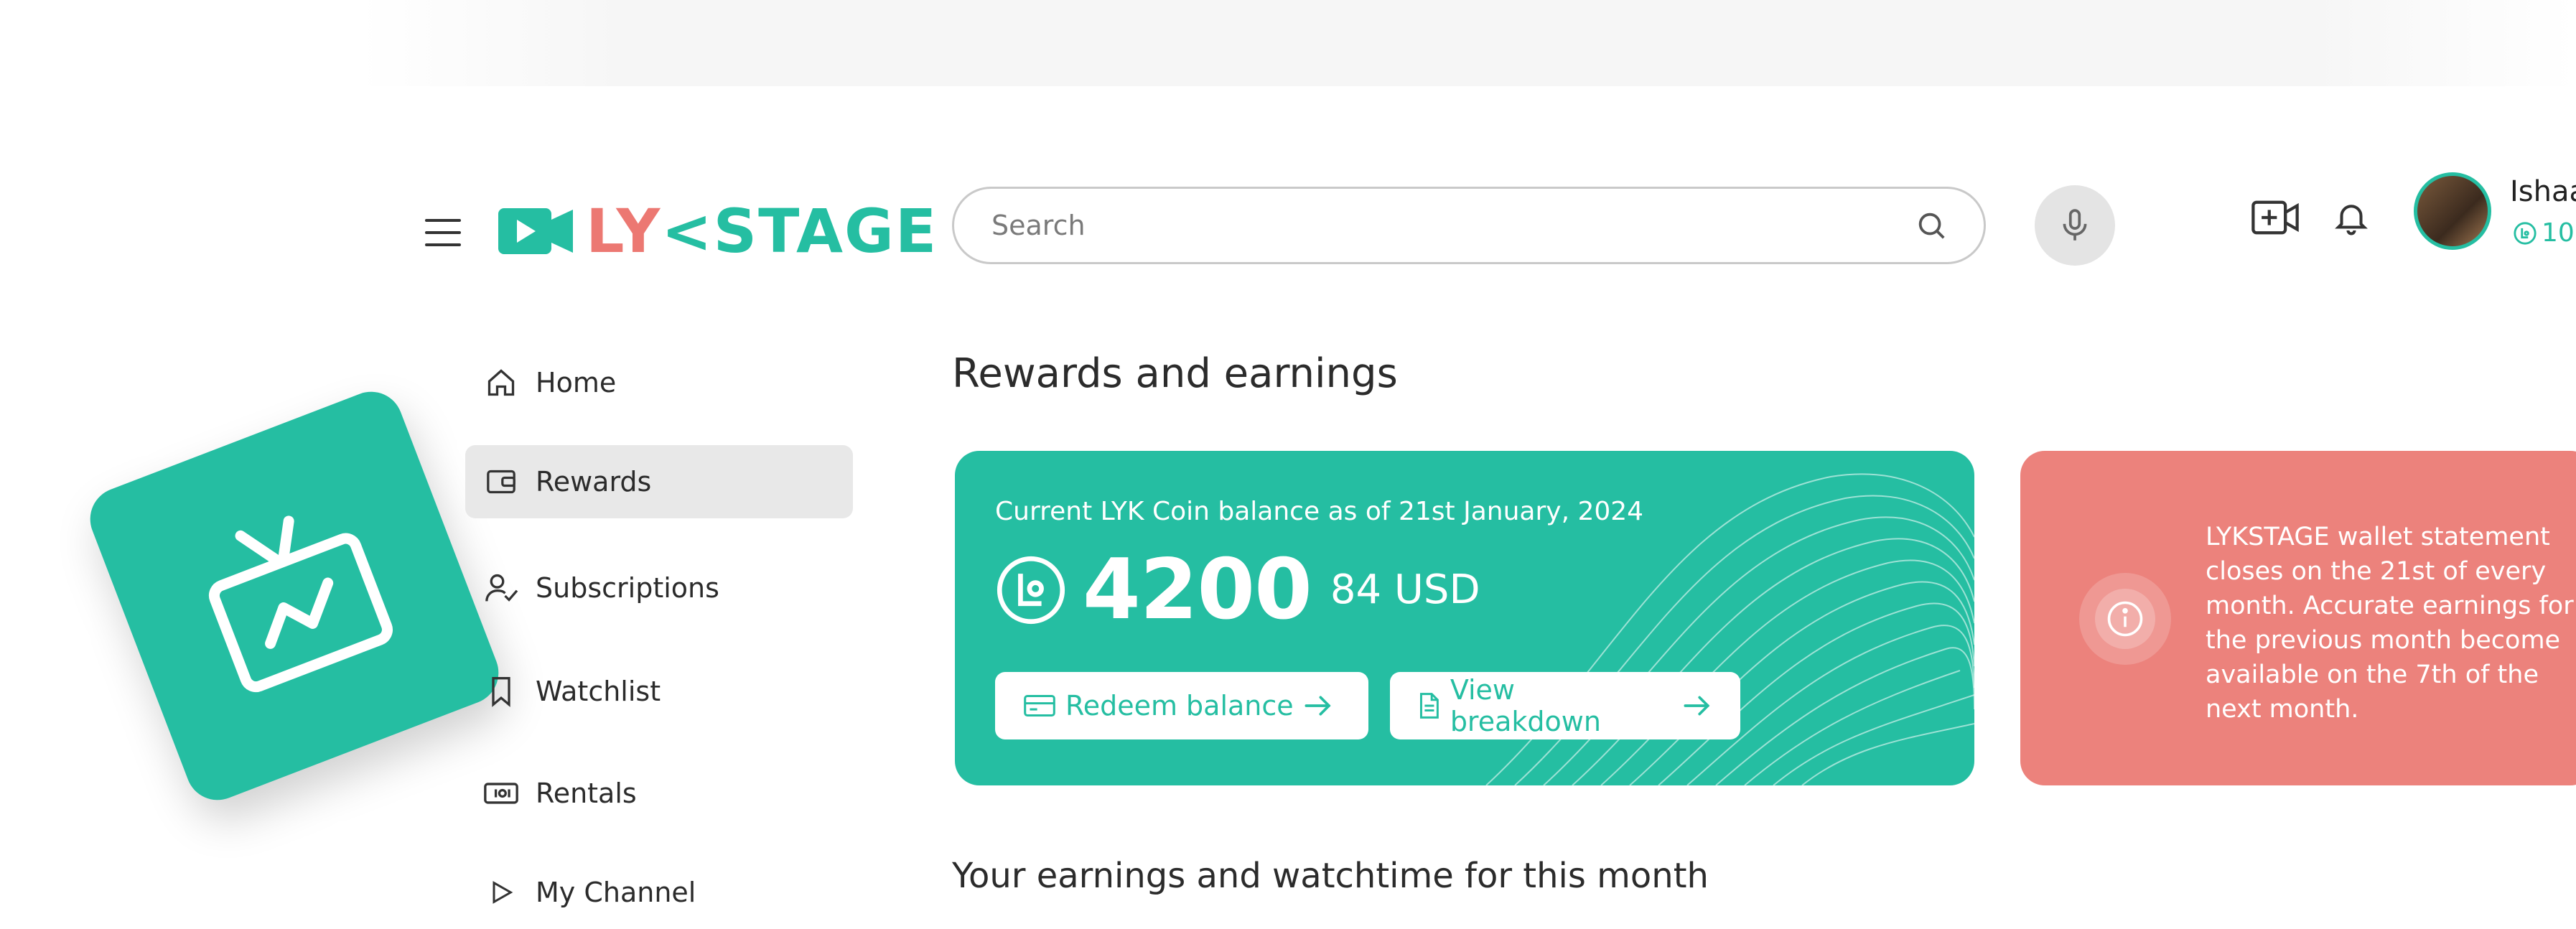 The image size is (2576, 929). Describe the element at coordinates (300, 604) in the screenshot. I see `tv-icon` at that location.